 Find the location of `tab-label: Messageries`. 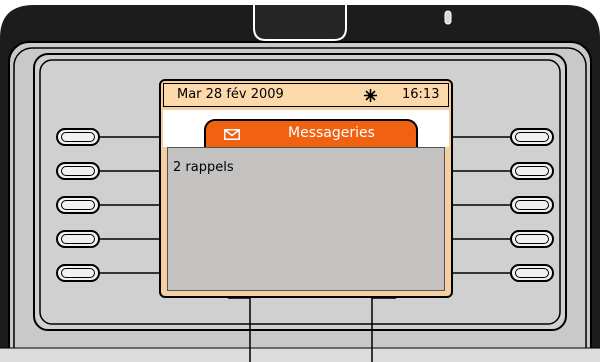

tab-label: Messageries is located at coordinates (331, 133).